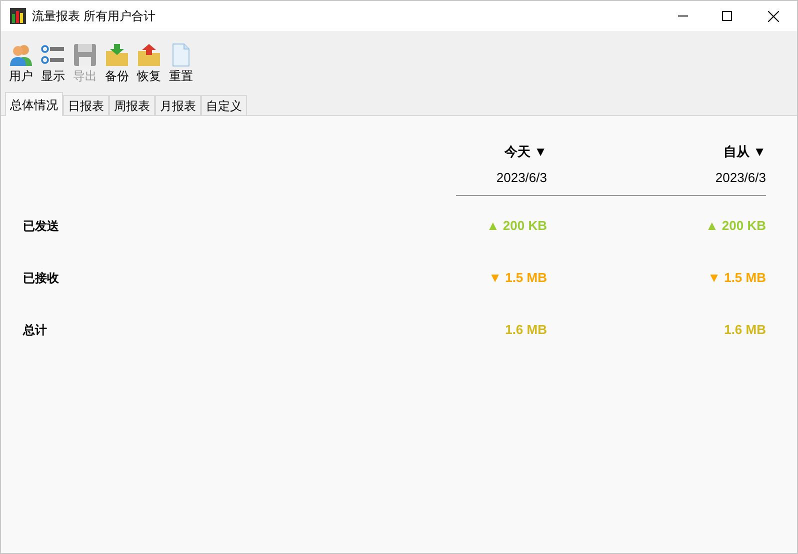 The width and height of the screenshot is (798, 554). What do you see at coordinates (149, 55) in the screenshot?
I see `folder-up-arrow-icon` at bounding box center [149, 55].